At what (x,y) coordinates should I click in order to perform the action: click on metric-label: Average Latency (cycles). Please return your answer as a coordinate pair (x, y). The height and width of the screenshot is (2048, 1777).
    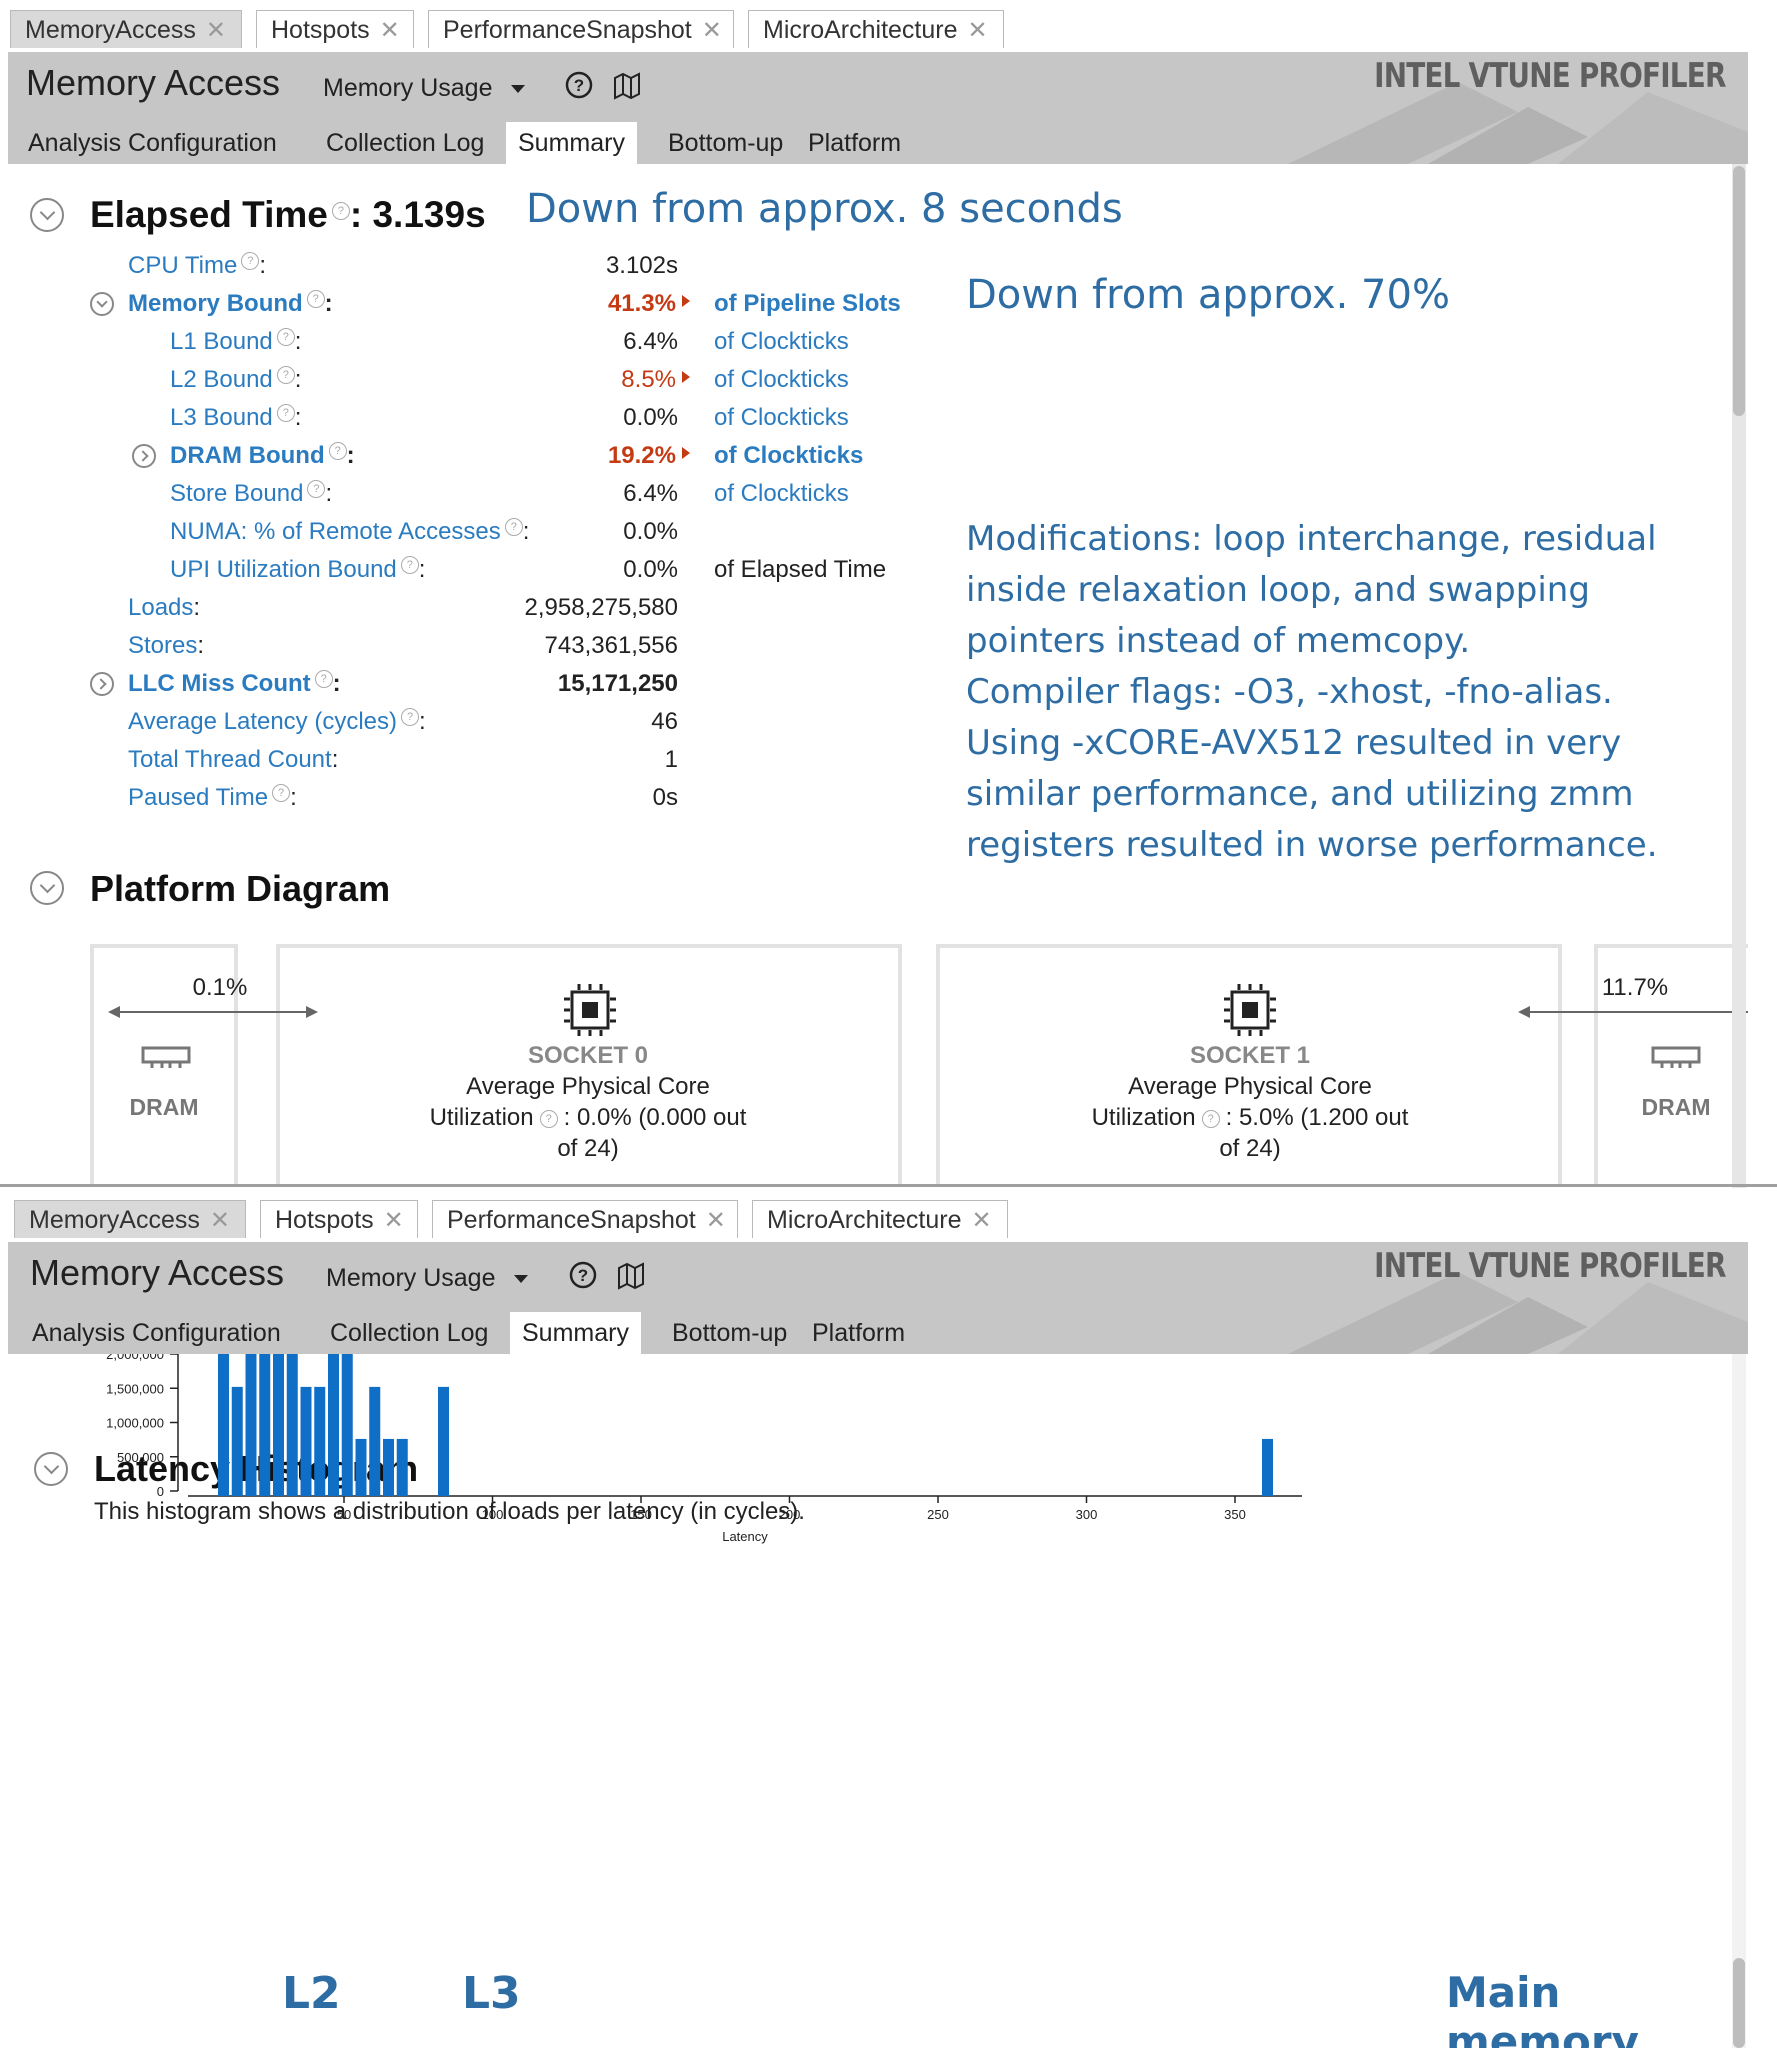
    Looking at the image, I should click on (262, 721).